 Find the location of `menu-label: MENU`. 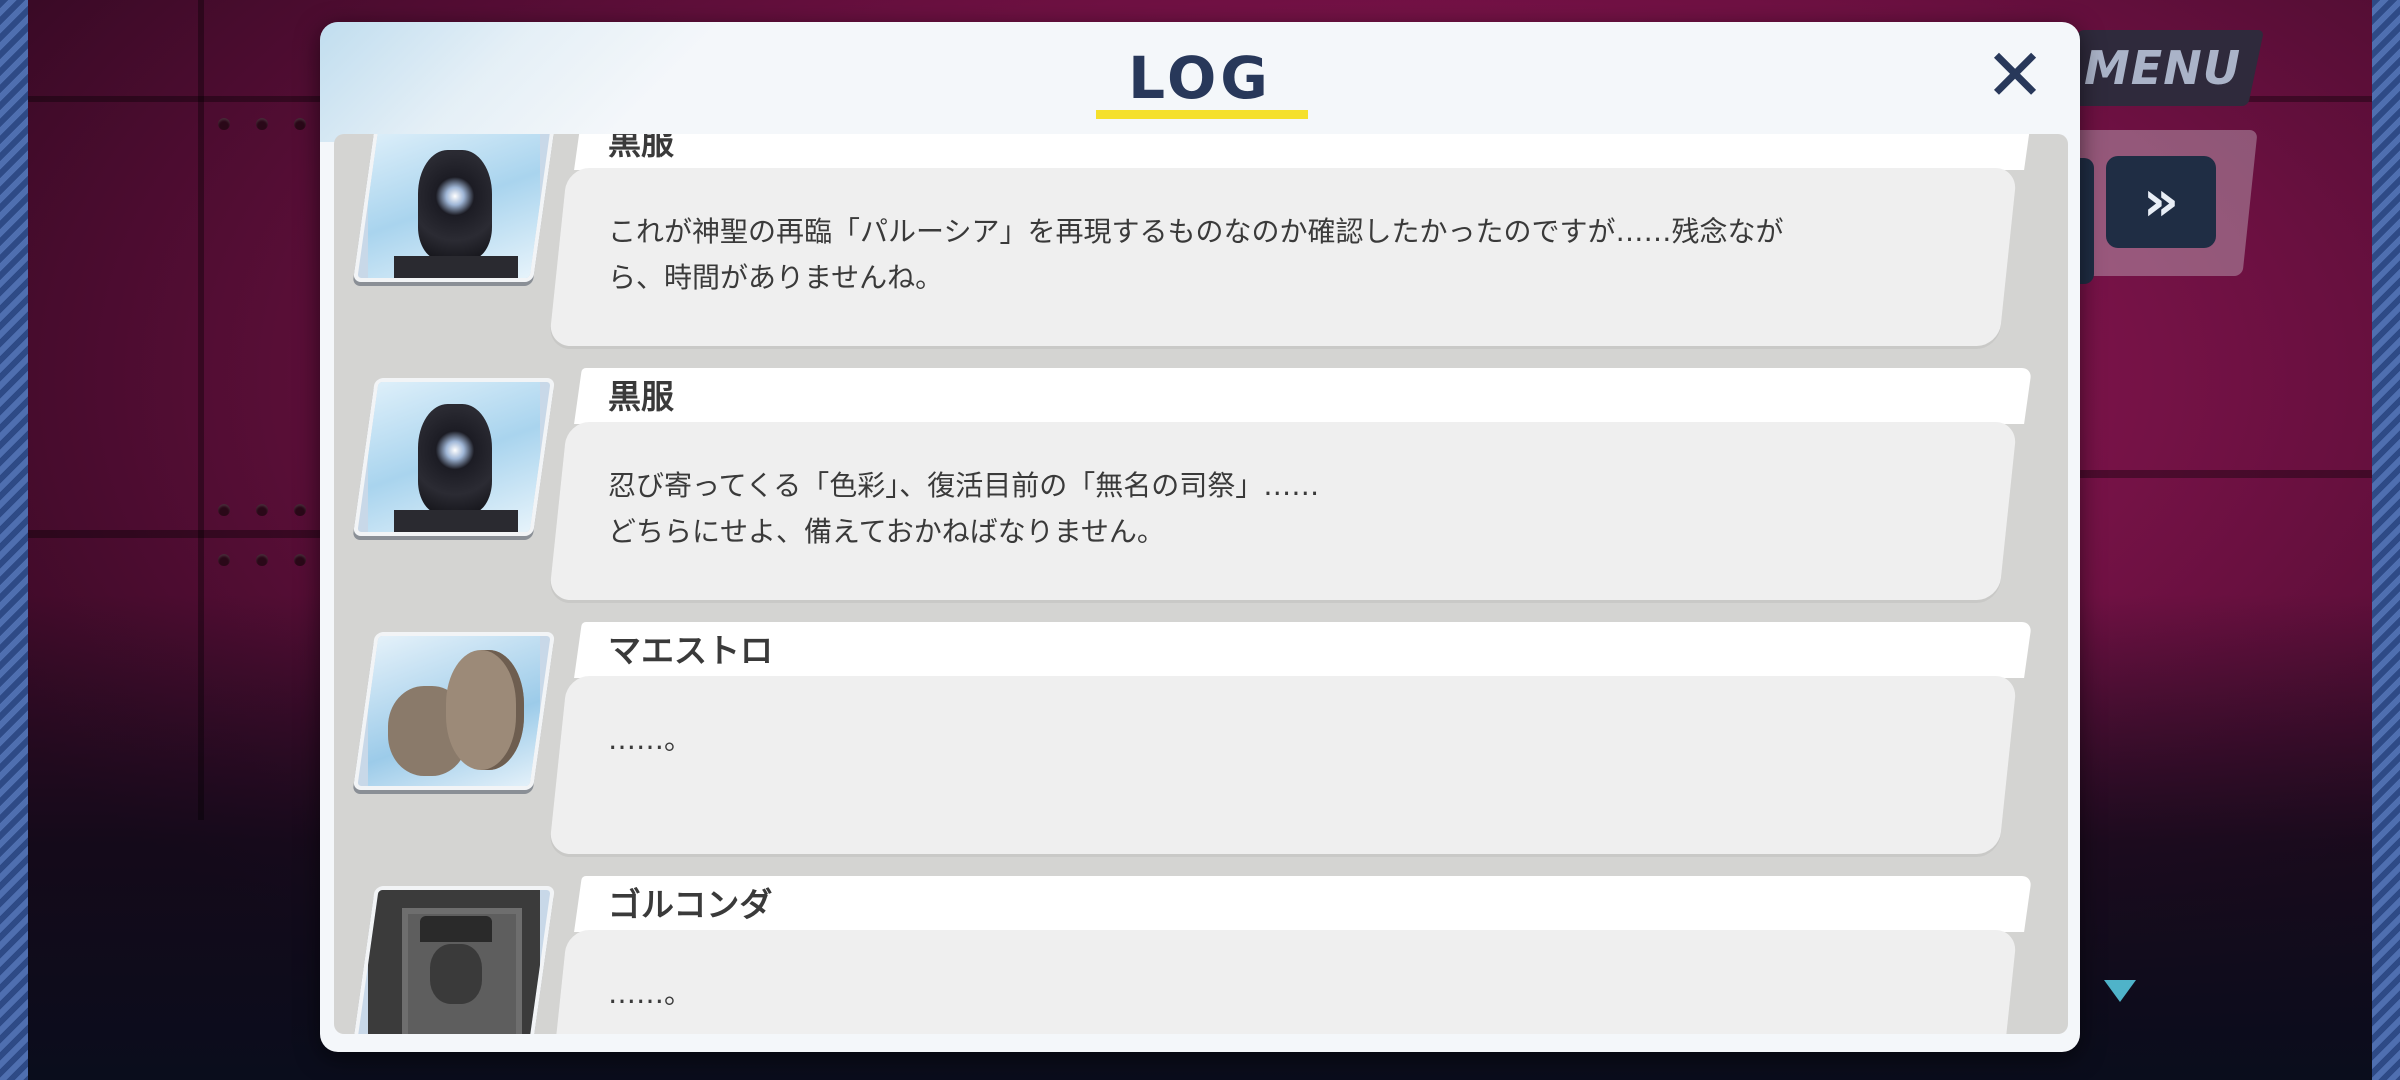

menu-label: MENU is located at coordinates (2163, 68).